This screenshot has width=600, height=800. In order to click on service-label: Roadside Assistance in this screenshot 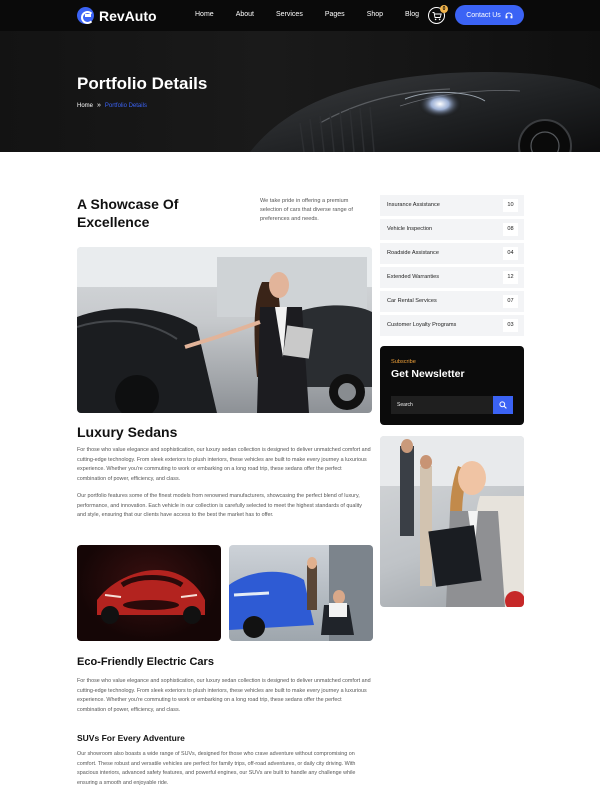, I will do `click(413, 253)`.